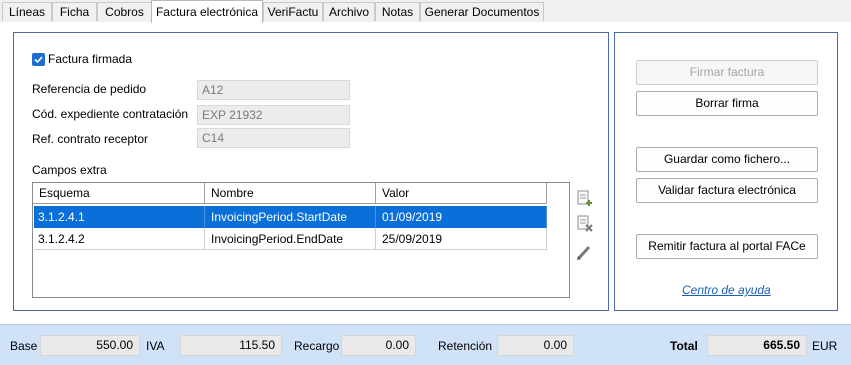 This screenshot has width=851, height=365. Describe the element at coordinates (69, 170) in the screenshot. I see `extra-fields-title: Campos extra` at that location.